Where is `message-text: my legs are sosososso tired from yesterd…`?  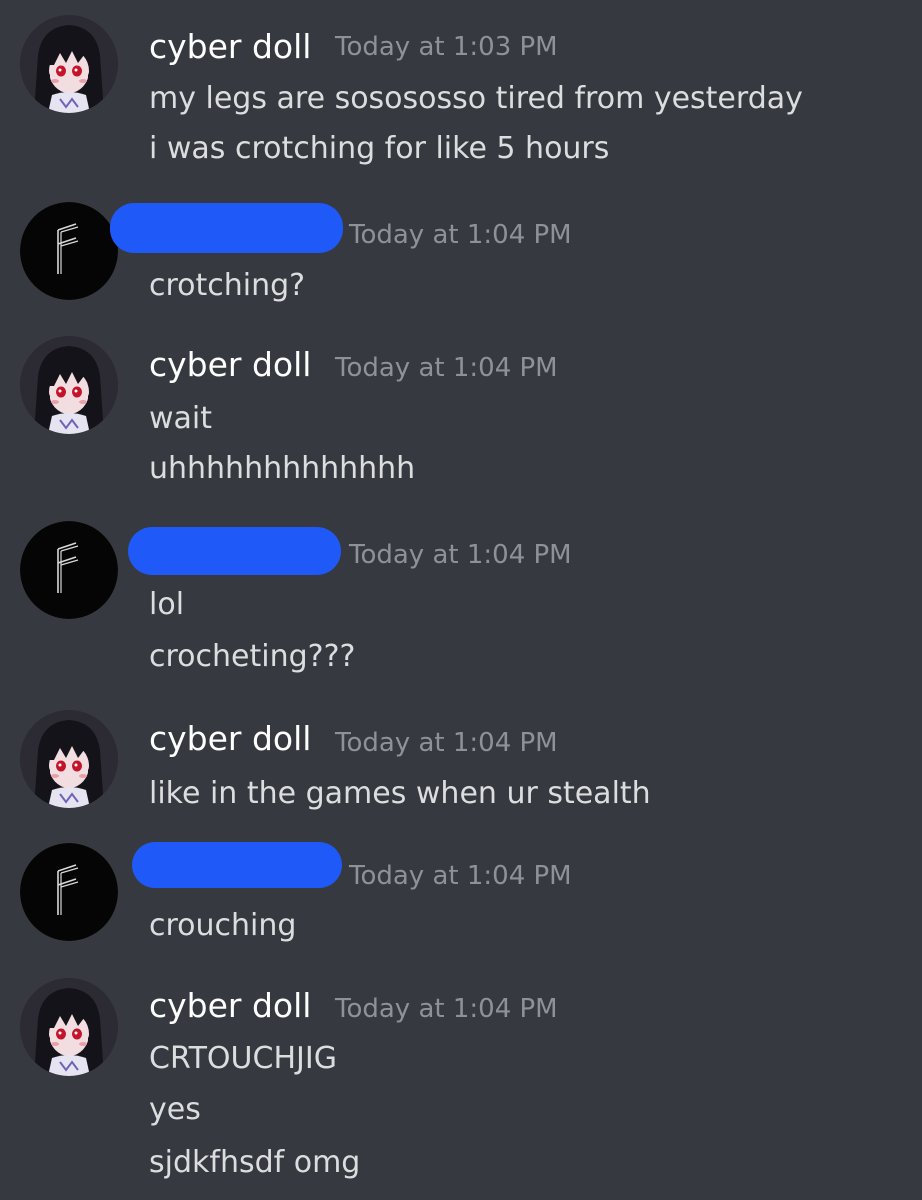
message-text: my legs are sosososso tired from yesterd… is located at coordinates (476, 98).